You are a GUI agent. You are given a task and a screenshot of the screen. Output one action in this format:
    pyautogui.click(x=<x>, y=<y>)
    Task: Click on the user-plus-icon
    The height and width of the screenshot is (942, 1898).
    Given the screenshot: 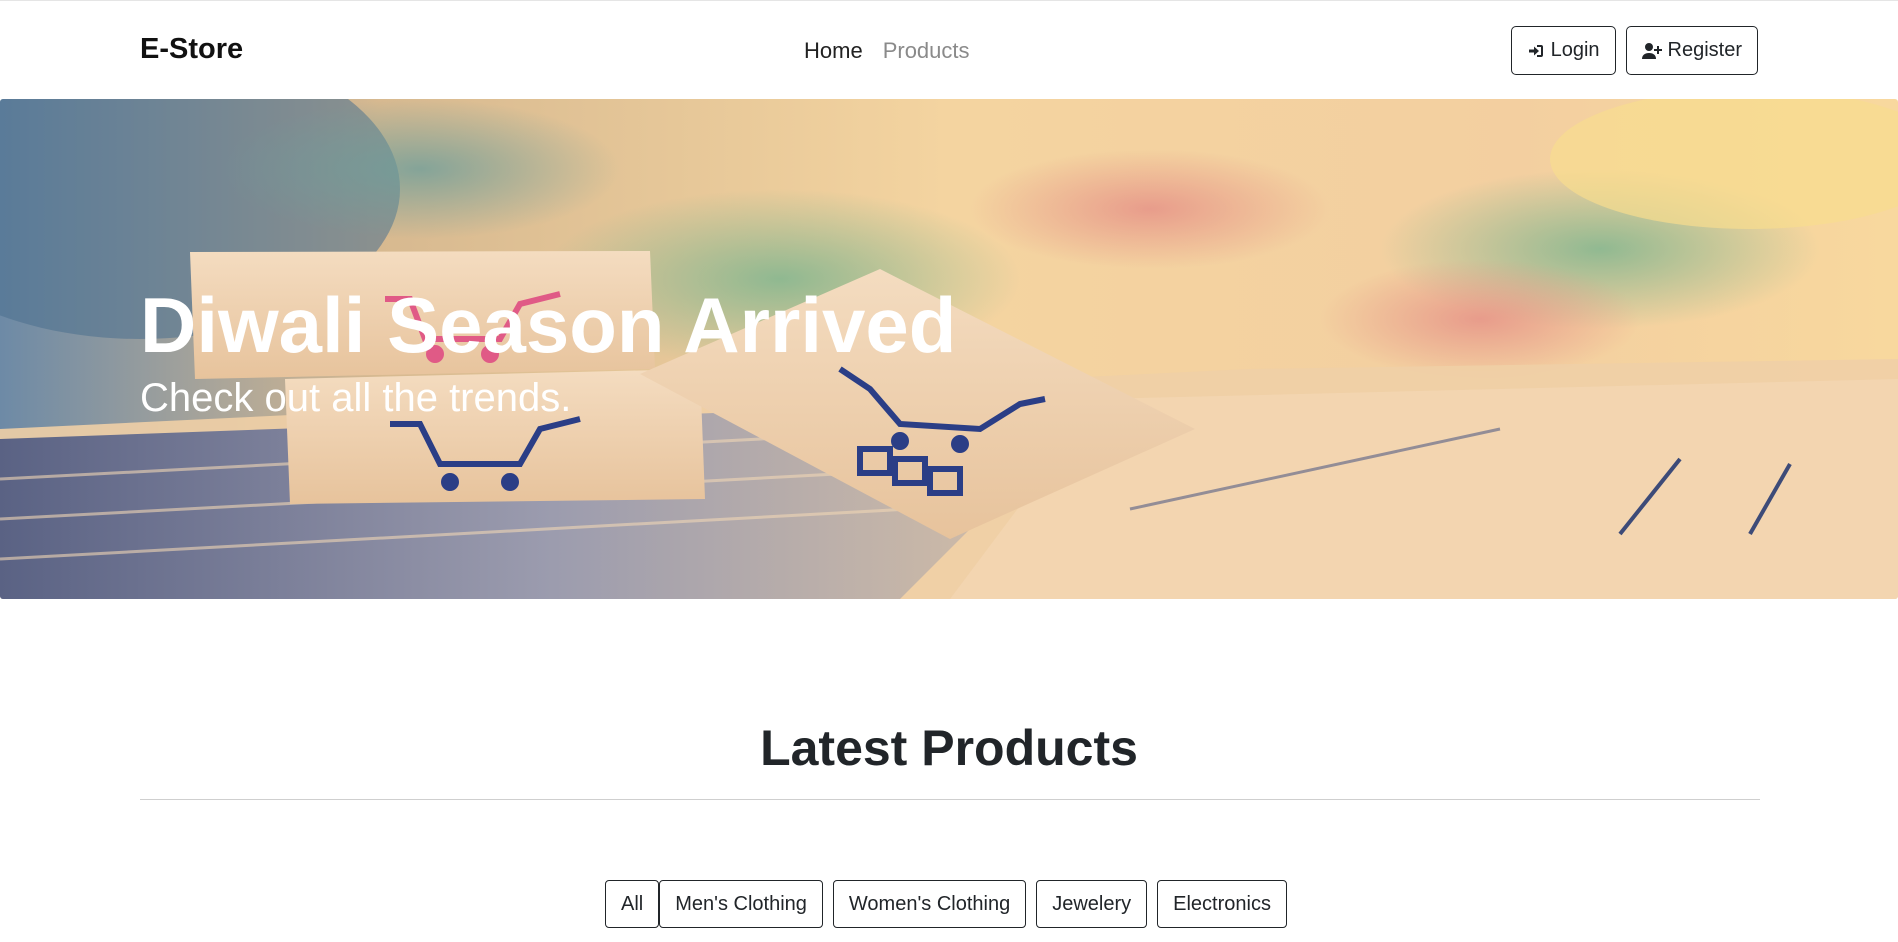 What is the action you would take?
    pyautogui.click(x=1651, y=50)
    